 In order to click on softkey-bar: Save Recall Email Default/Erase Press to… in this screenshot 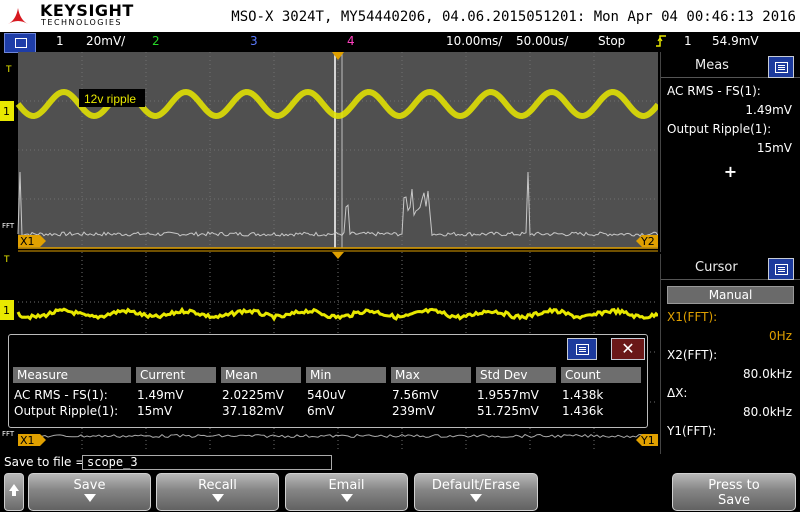, I will do `click(400, 492)`.